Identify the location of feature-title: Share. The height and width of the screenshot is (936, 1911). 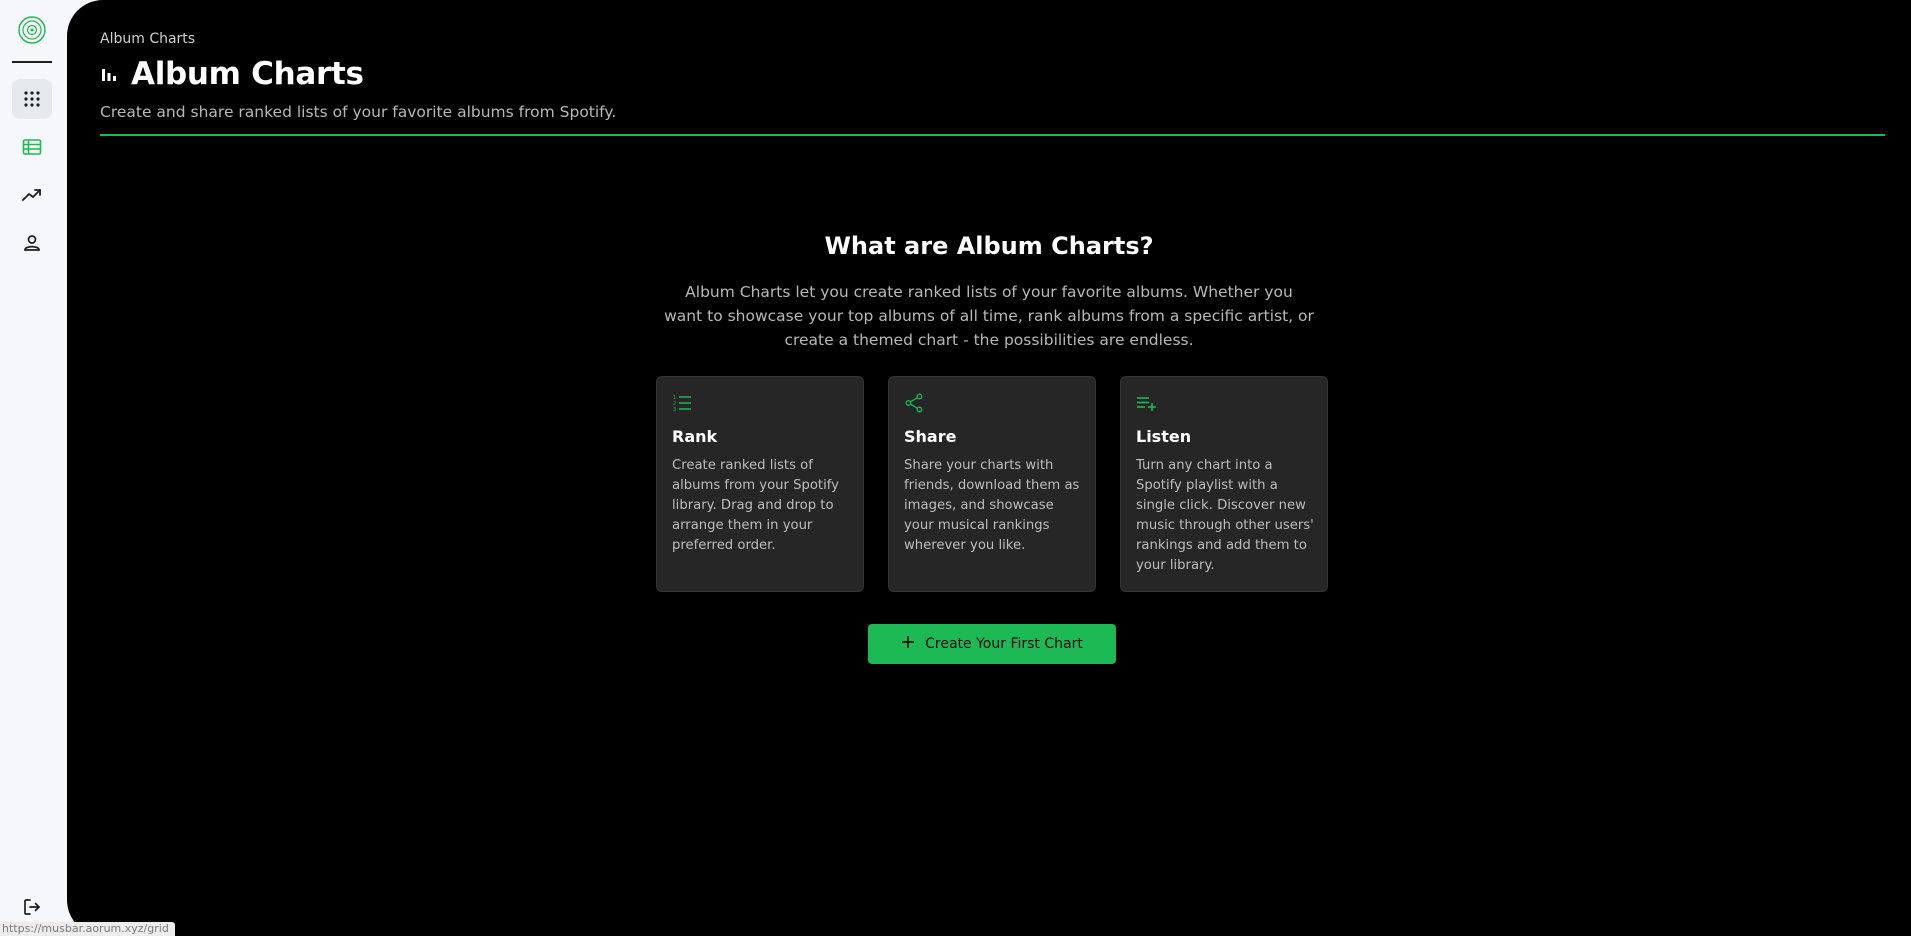
(930, 436).